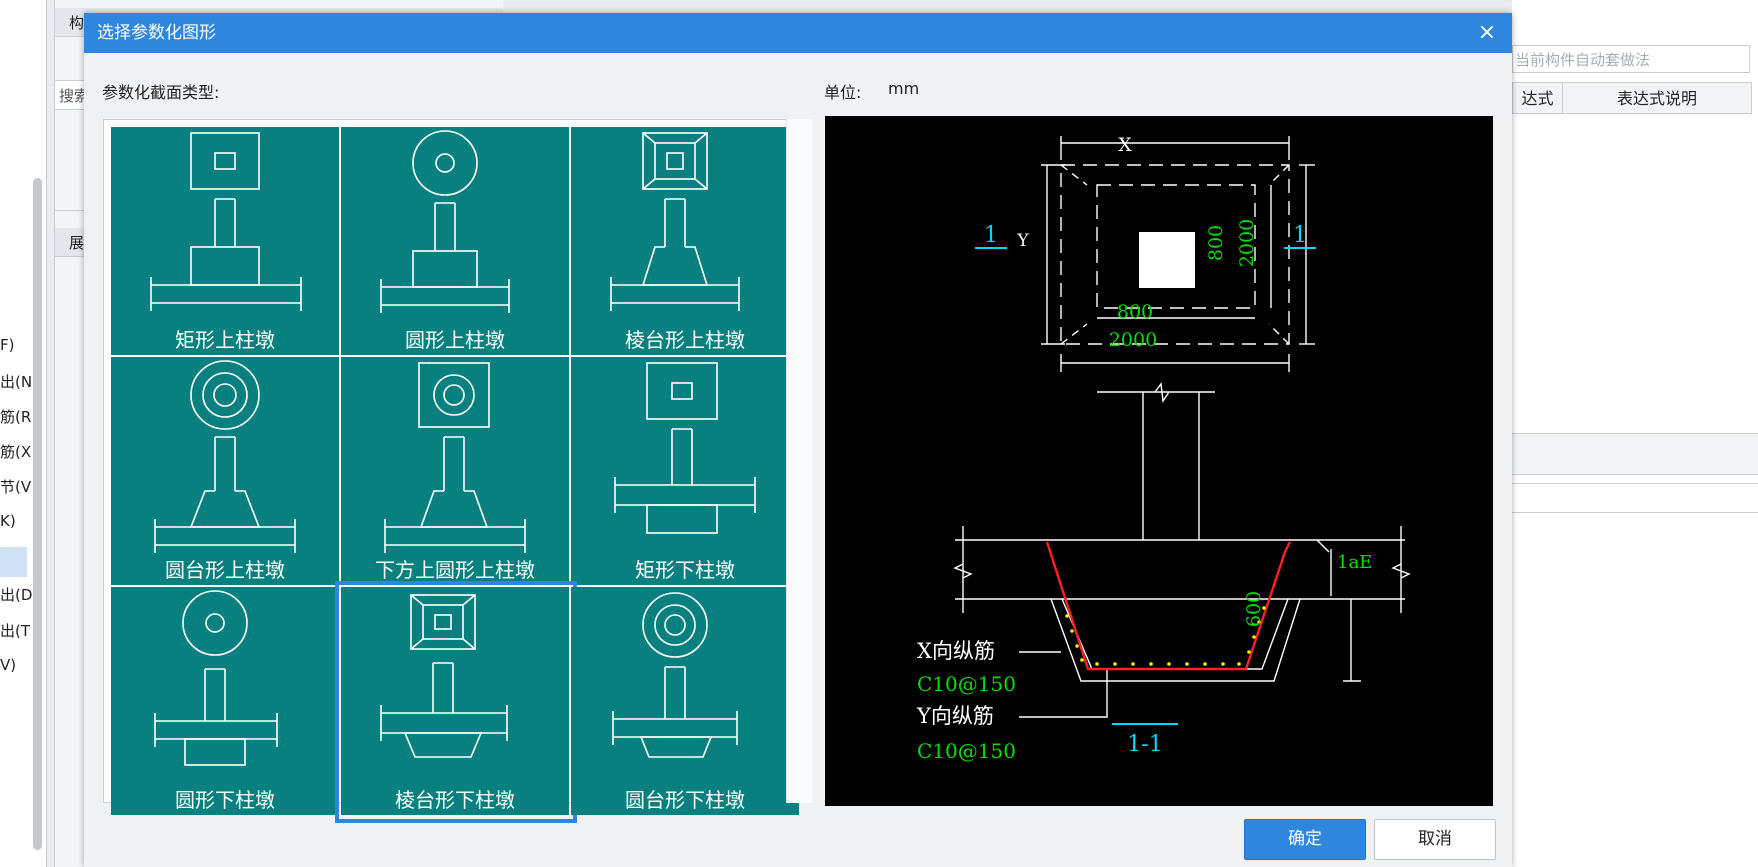 This screenshot has height=867, width=1758. I want to click on shape-round-upper-pier: 圆形上柱墩, so click(455, 241).